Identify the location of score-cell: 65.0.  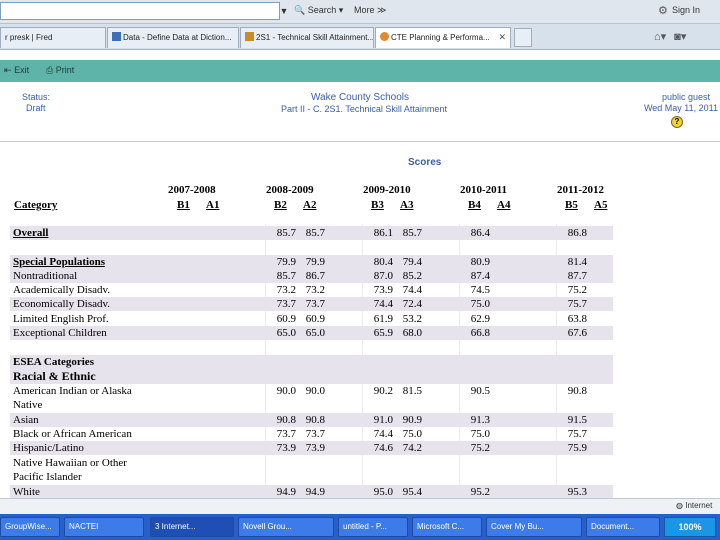
(315, 333).